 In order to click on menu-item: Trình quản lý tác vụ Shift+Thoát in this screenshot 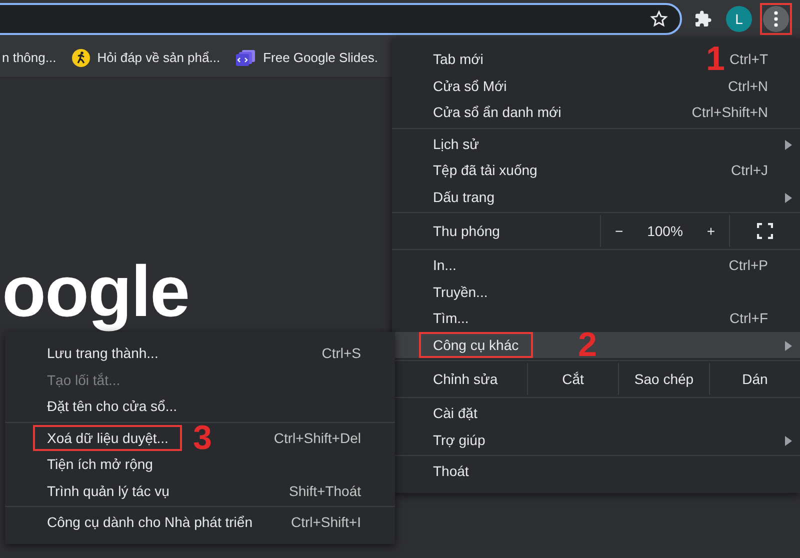, I will do `click(200, 491)`.